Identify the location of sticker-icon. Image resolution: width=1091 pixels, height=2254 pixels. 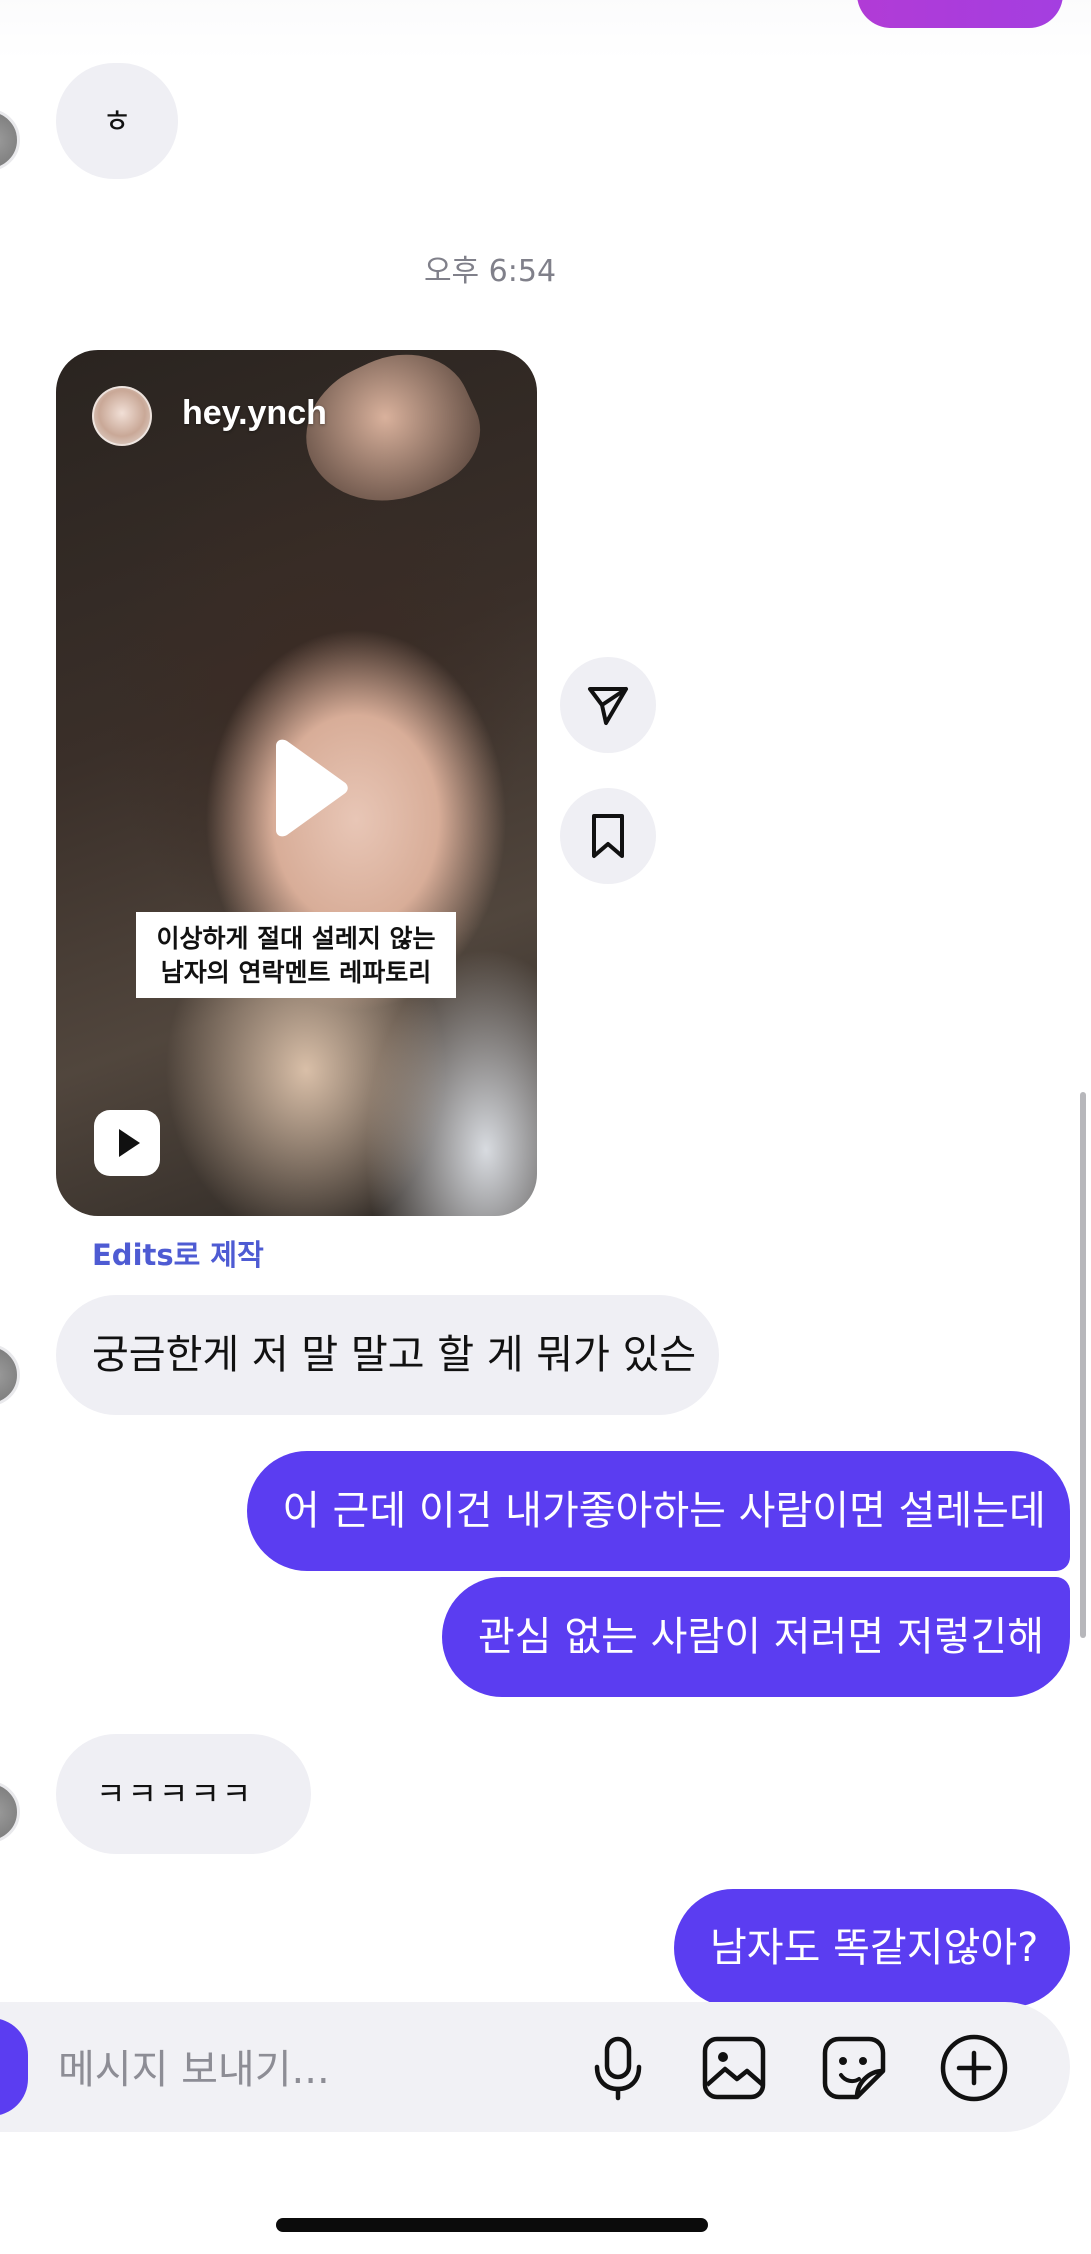
(854, 2068).